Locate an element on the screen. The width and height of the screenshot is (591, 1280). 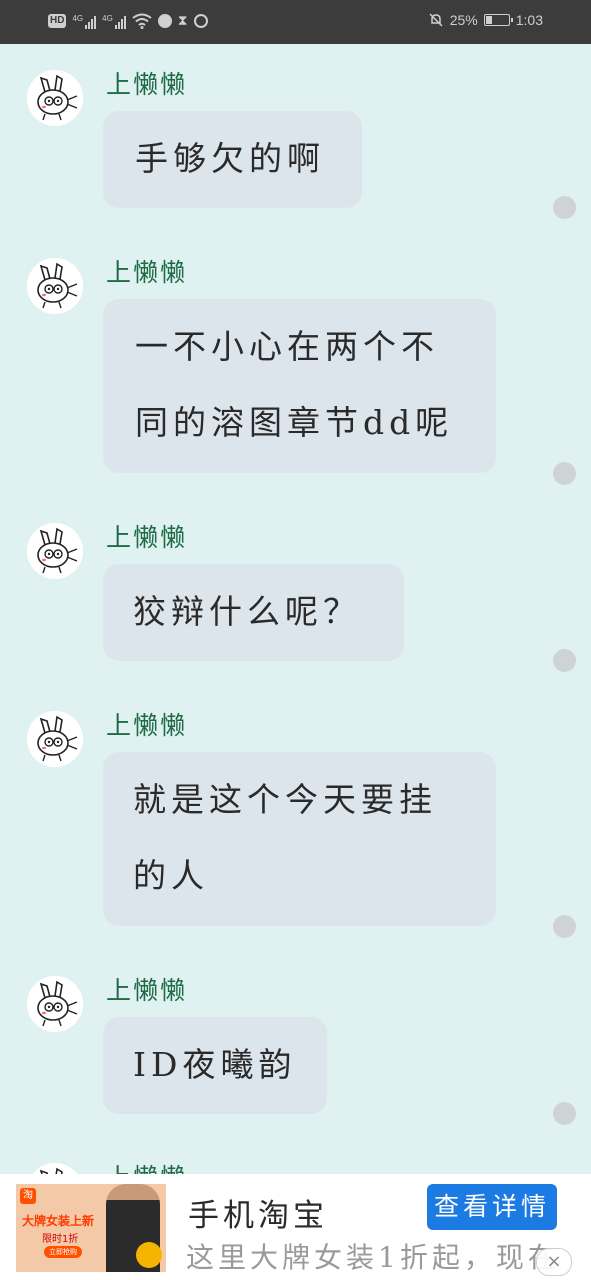
ad-image-discount: 限时1折 is located at coordinates (60, 1239).